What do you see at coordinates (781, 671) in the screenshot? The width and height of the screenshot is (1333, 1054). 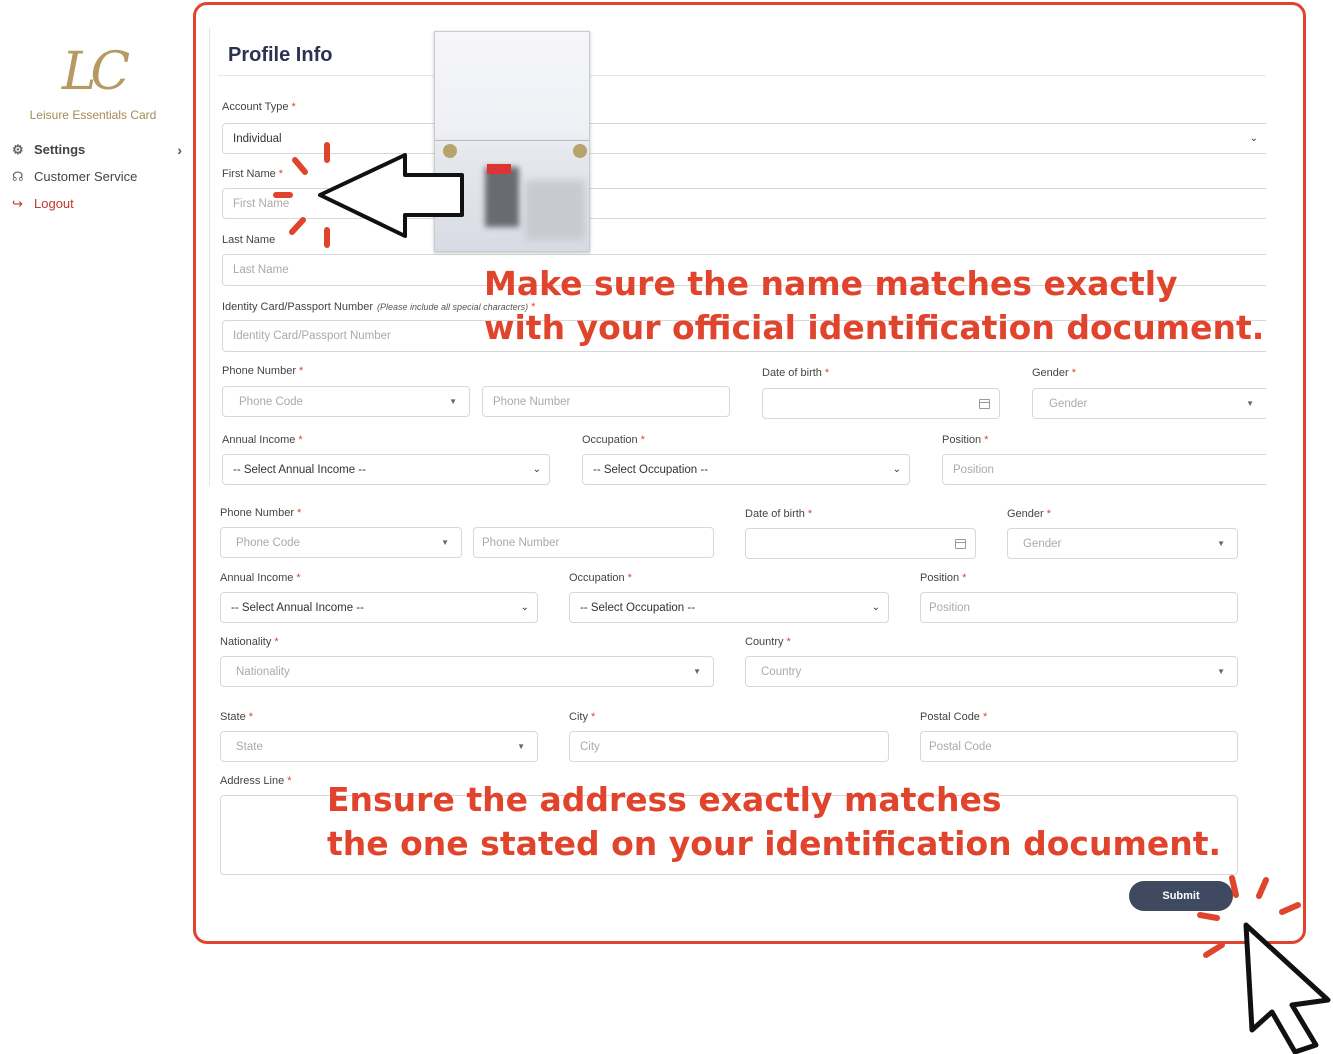 I see `country-placeholder: Country` at bounding box center [781, 671].